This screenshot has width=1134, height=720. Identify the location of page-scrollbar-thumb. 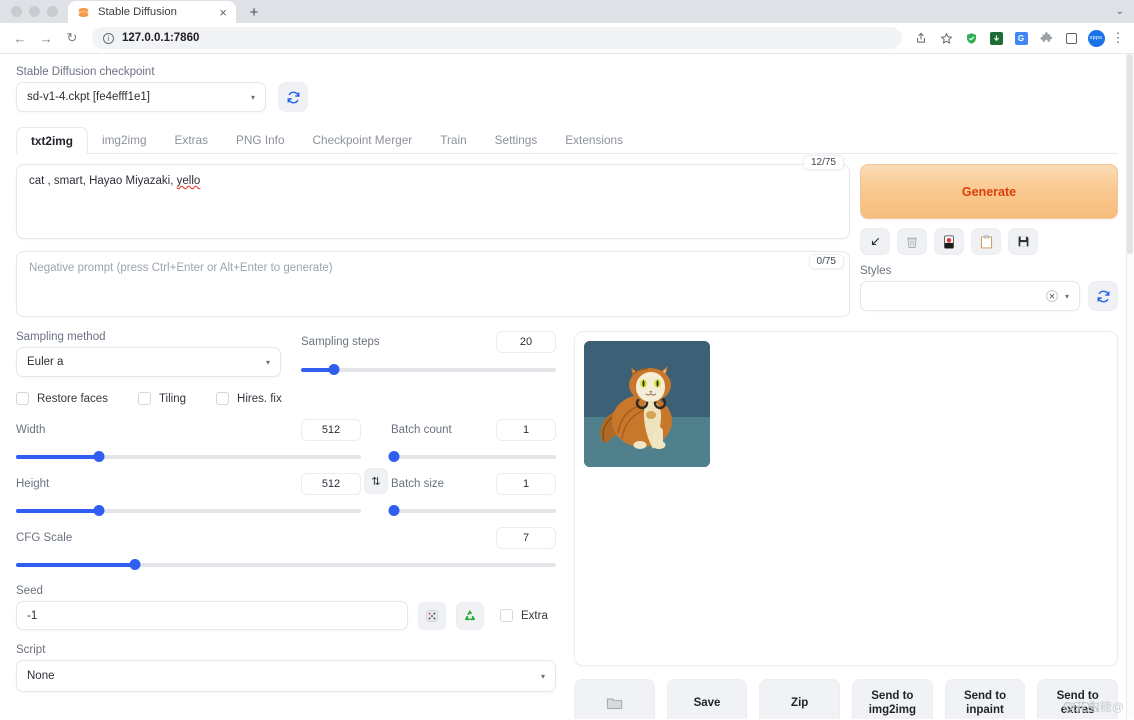
(1130, 154).